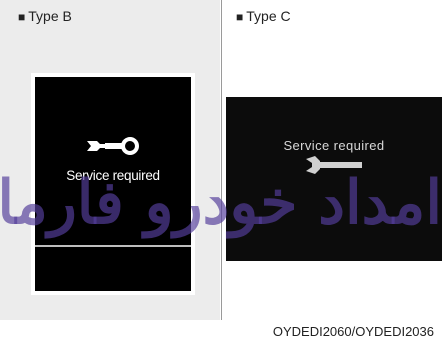 The height and width of the screenshot is (345, 442). What do you see at coordinates (268, 16) in the screenshot?
I see `type-c-label: Type C` at bounding box center [268, 16].